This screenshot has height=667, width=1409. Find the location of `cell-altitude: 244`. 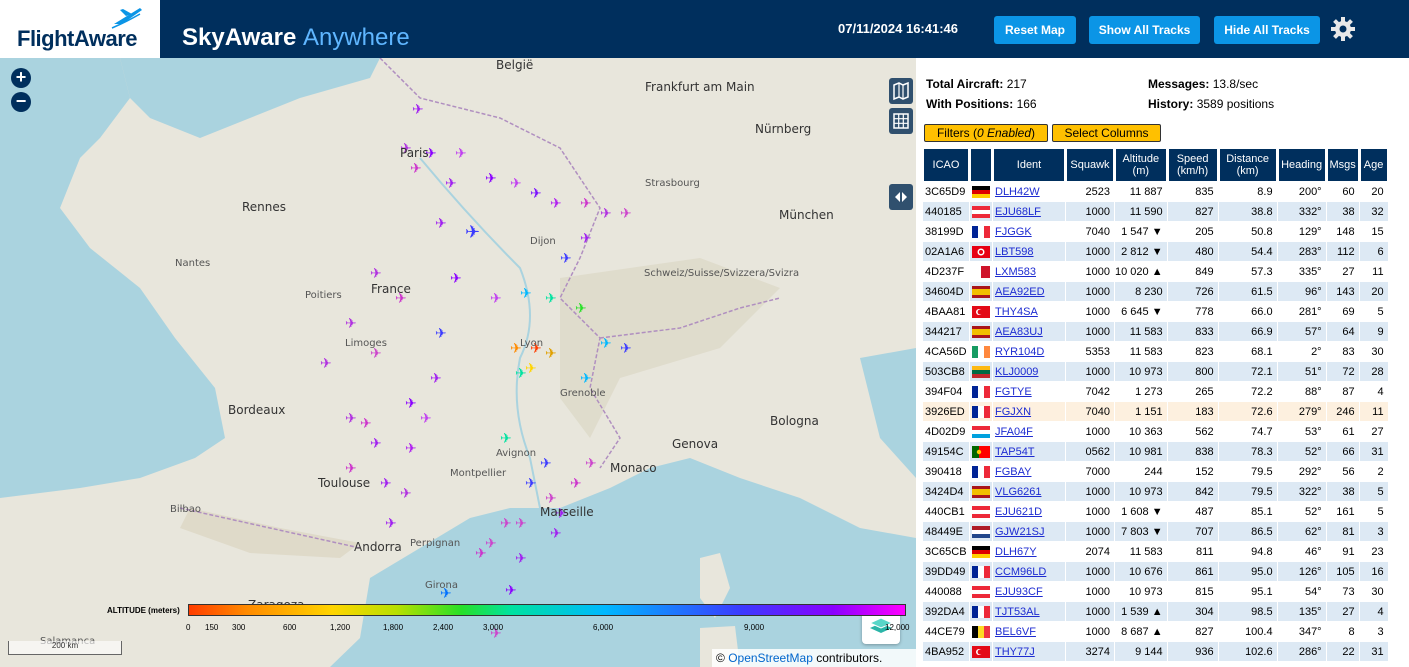

cell-altitude: 244 is located at coordinates (1141, 472).